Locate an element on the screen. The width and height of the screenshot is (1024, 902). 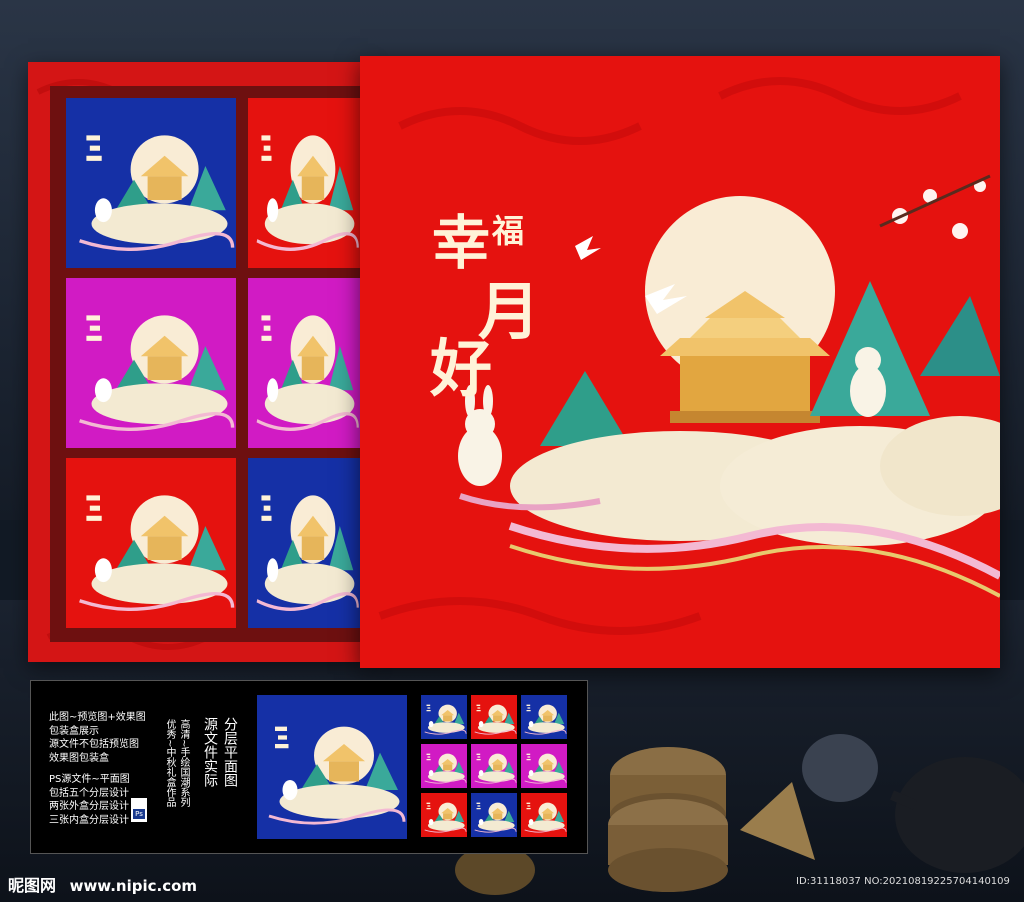
thumbnail-grid is located at coordinates (495, 767).